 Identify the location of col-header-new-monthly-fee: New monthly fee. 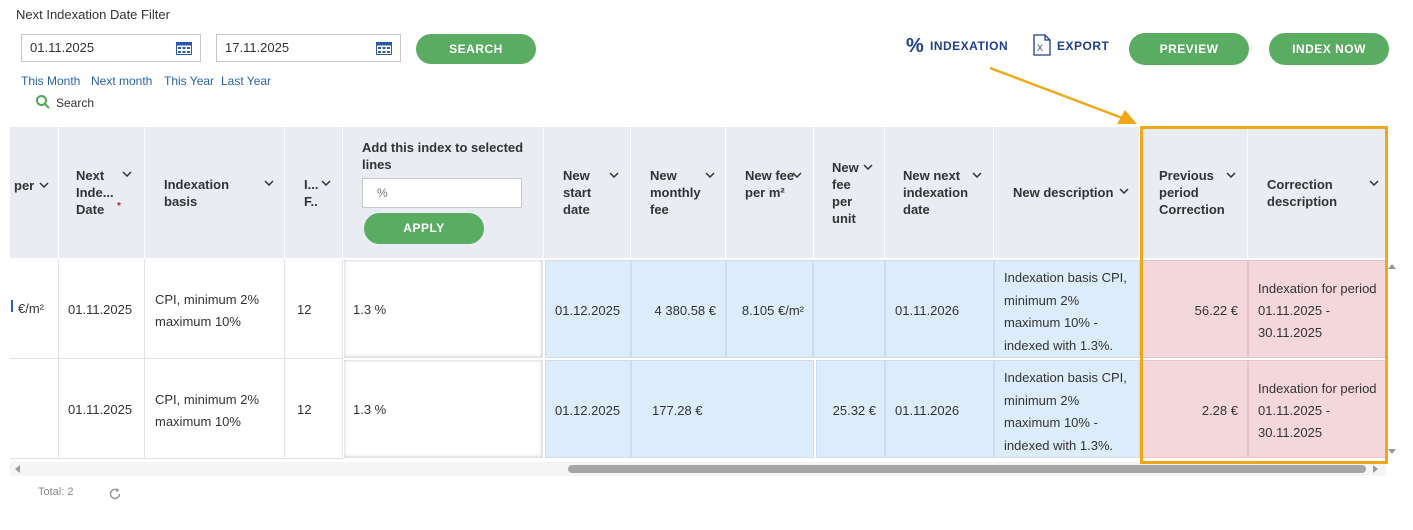
(678, 192).